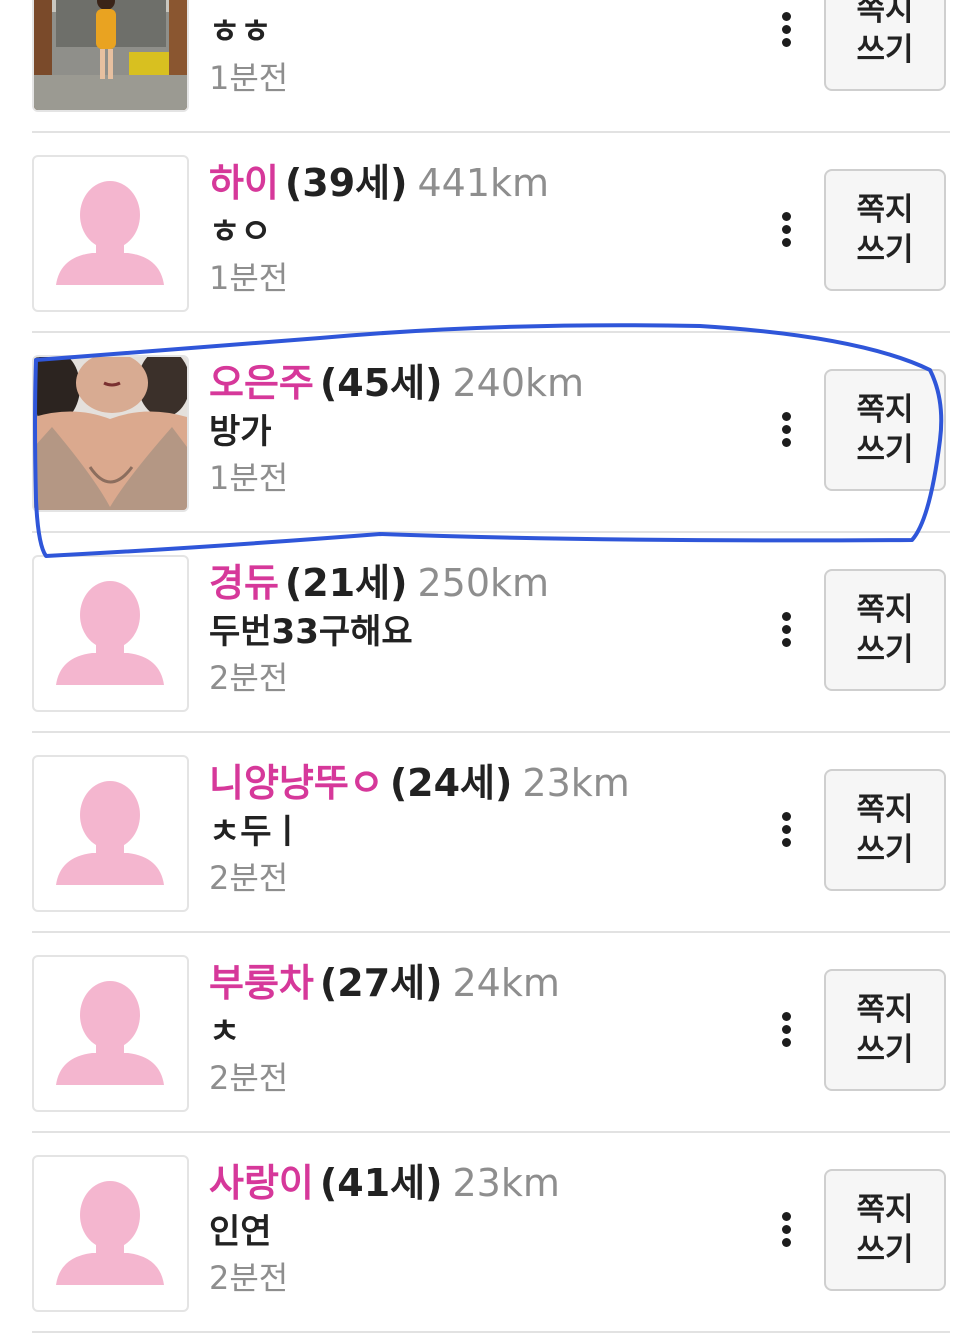 Image resolution: width=980 pixels, height=1333 pixels. I want to click on message-preview: 방가, so click(240, 432).